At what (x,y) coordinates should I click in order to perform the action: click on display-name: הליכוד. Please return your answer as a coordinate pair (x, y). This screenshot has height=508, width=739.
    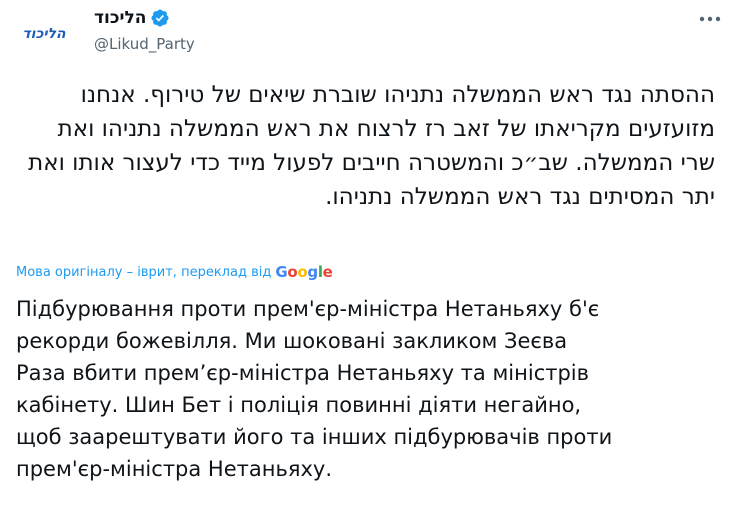
    Looking at the image, I should click on (120, 18).